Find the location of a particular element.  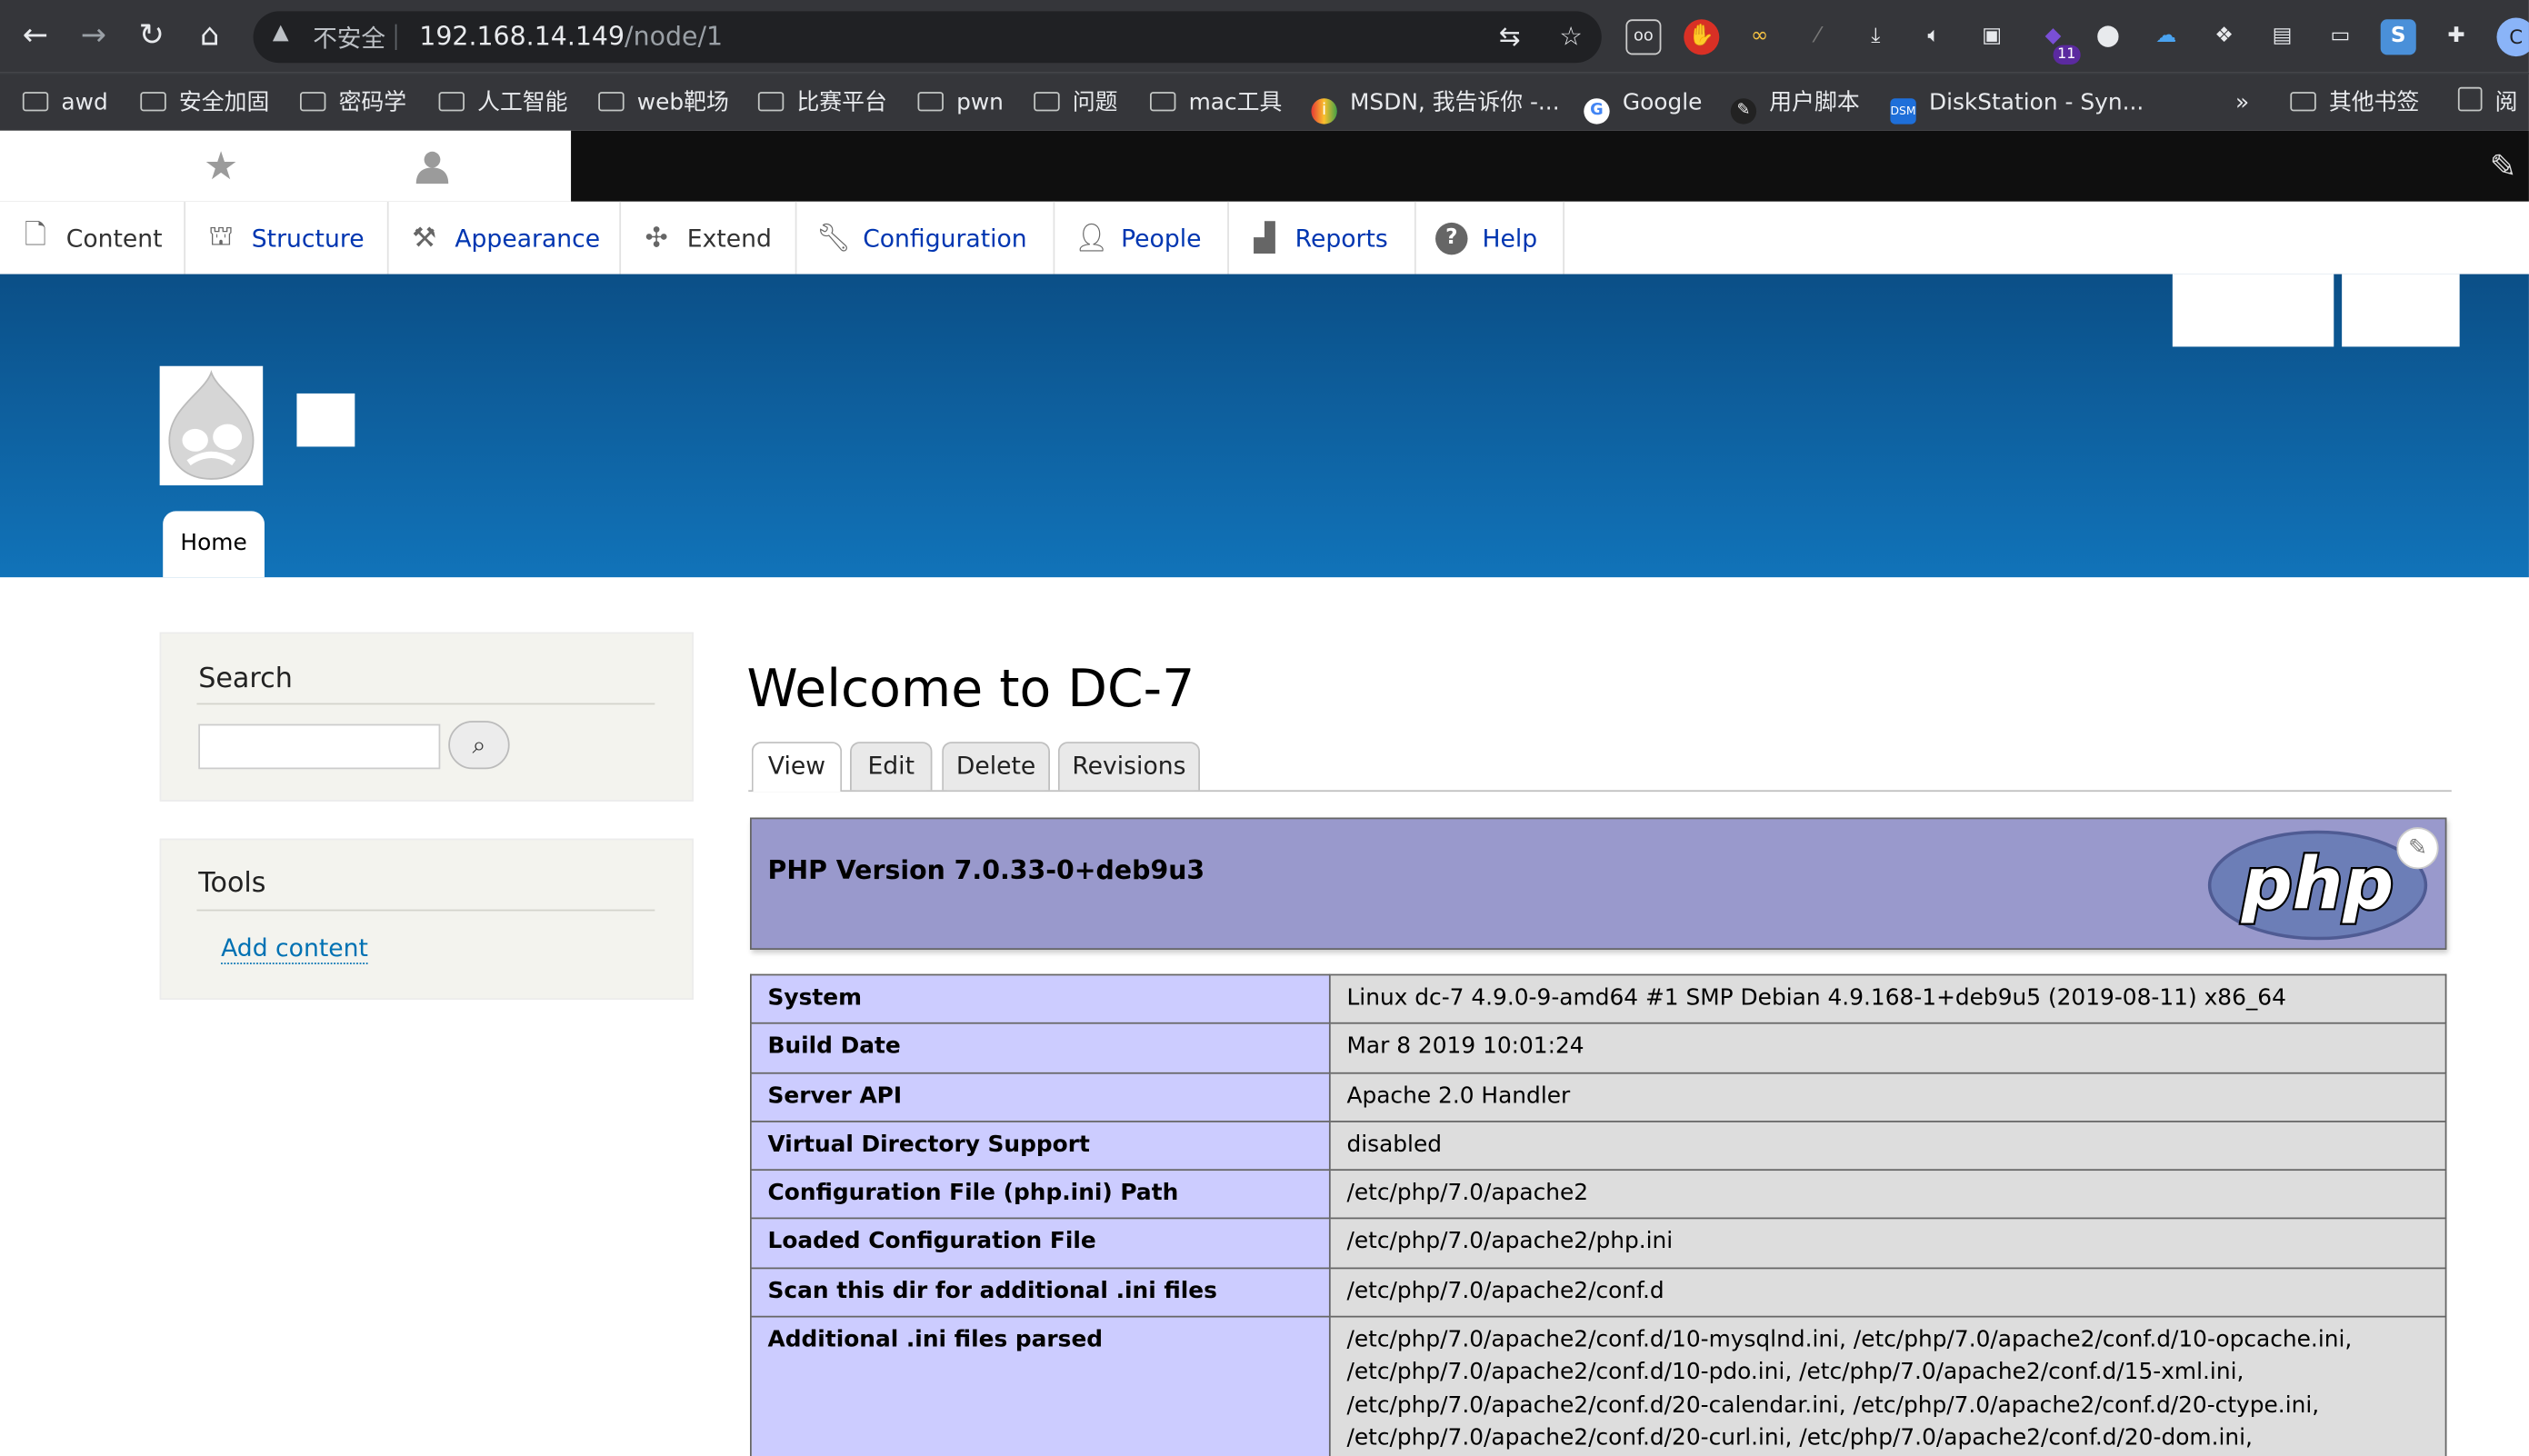

url-path: /node/1 is located at coordinates (674, 36).